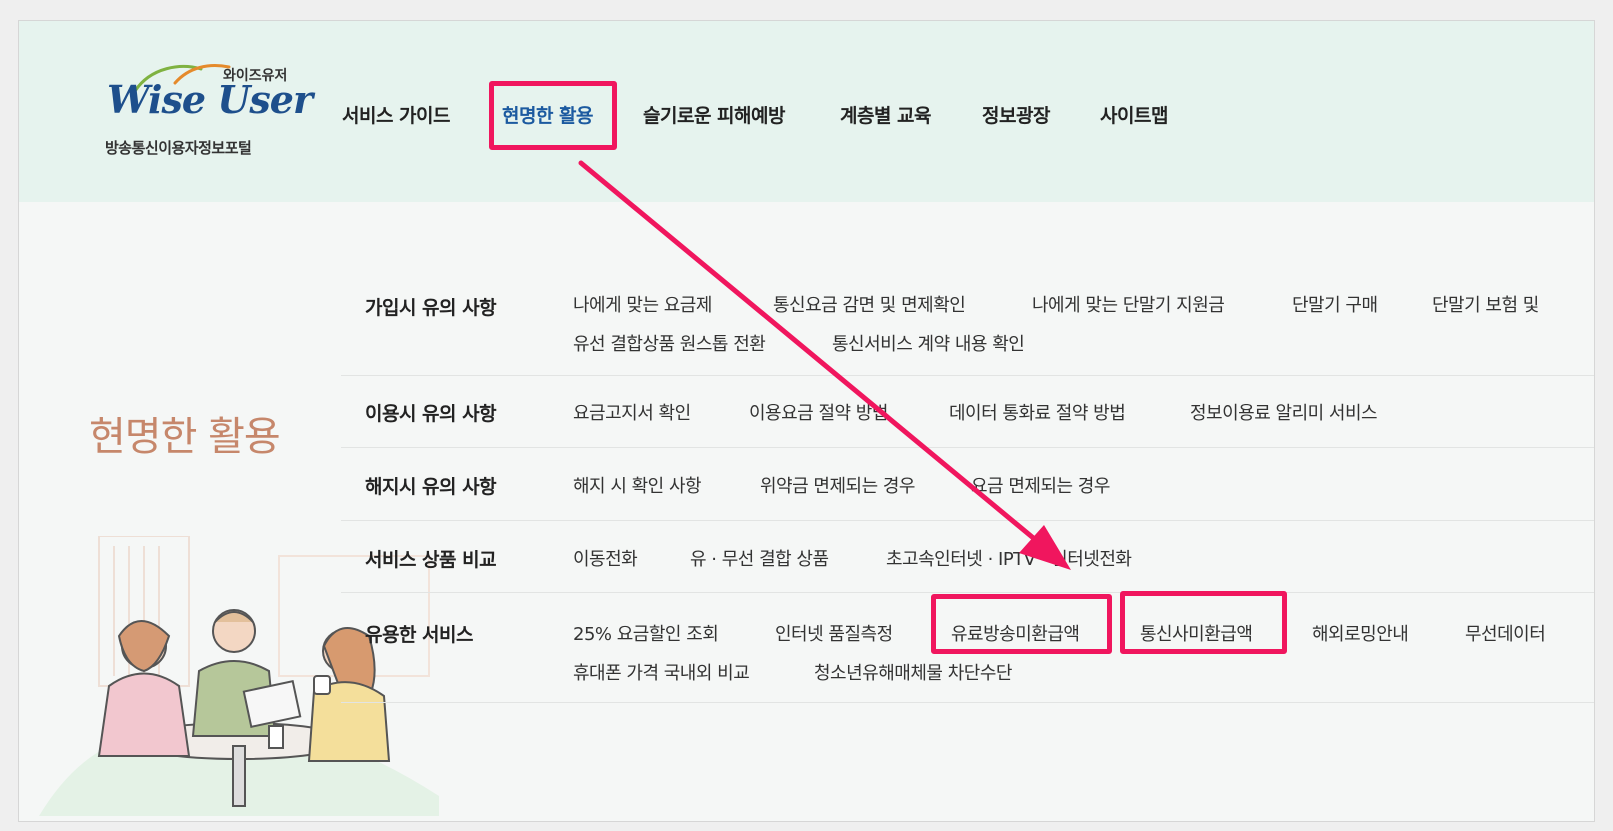  I want to click on section-title: 현명한 활용, so click(185, 437).